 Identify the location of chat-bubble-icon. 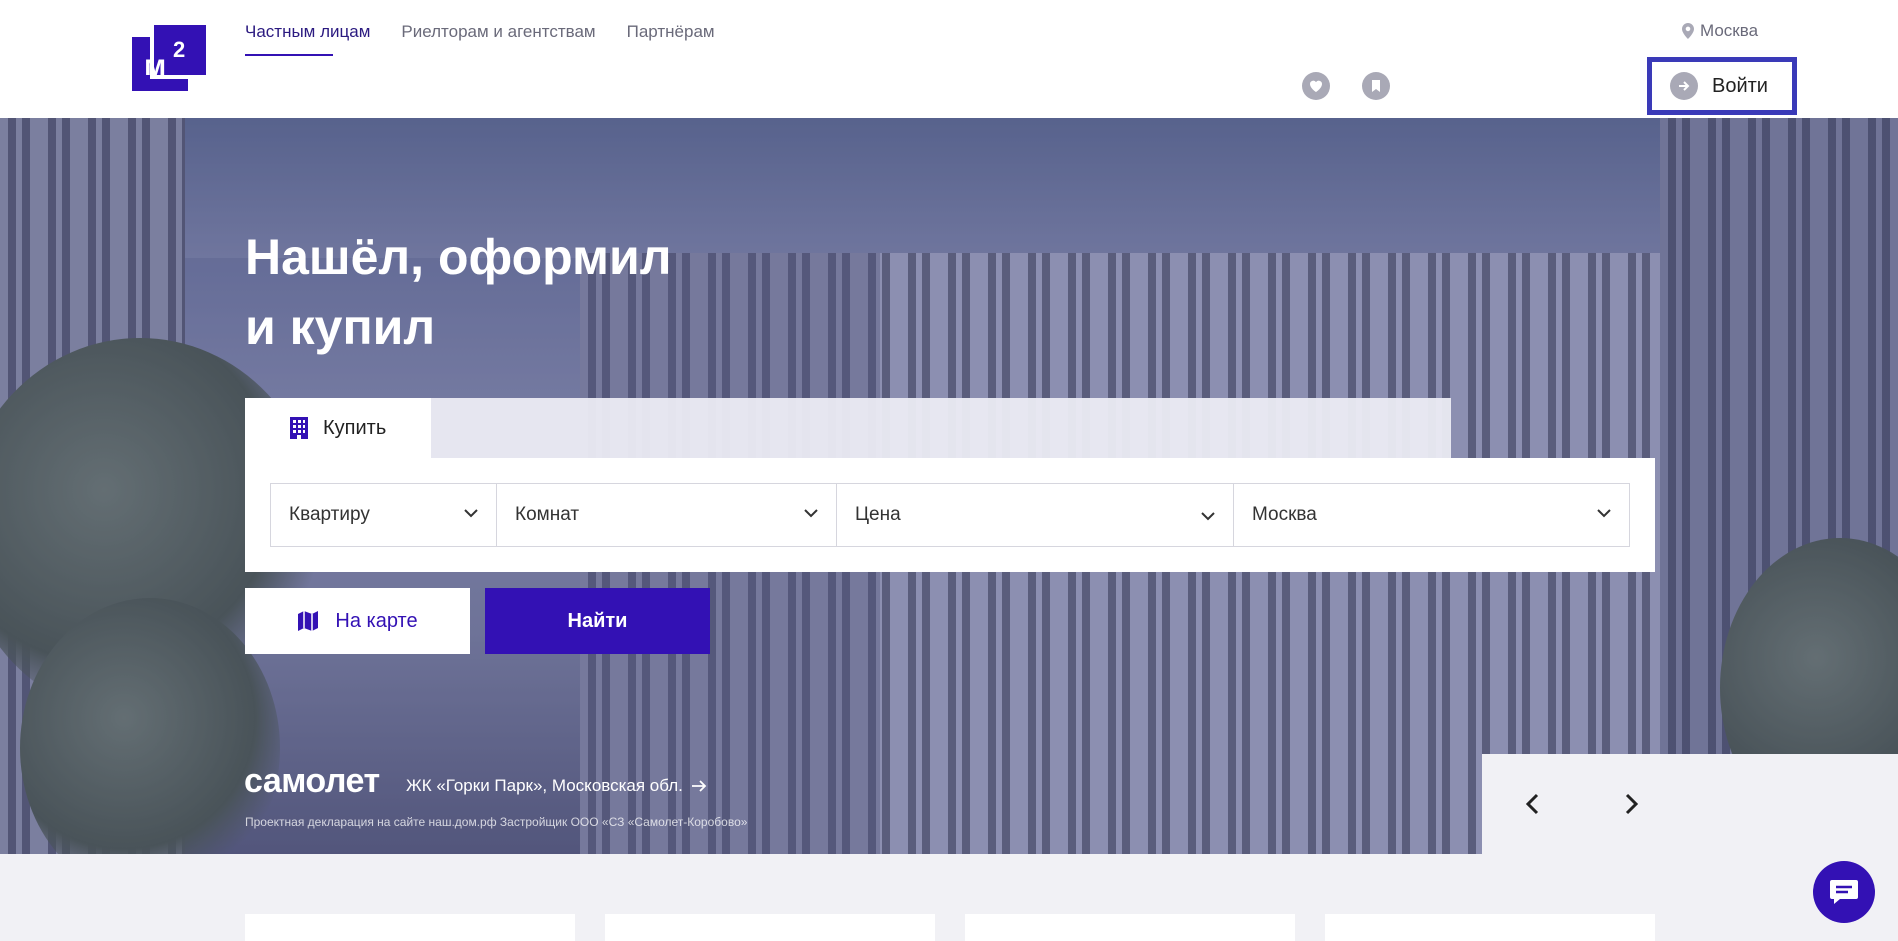
(1844, 892).